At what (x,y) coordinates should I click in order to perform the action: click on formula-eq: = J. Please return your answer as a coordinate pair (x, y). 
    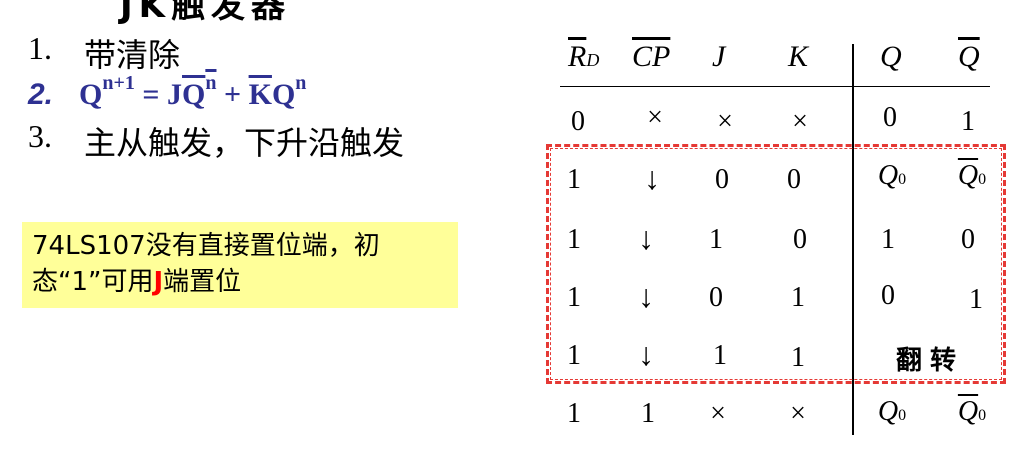
    Looking at the image, I should click on (158, 94).